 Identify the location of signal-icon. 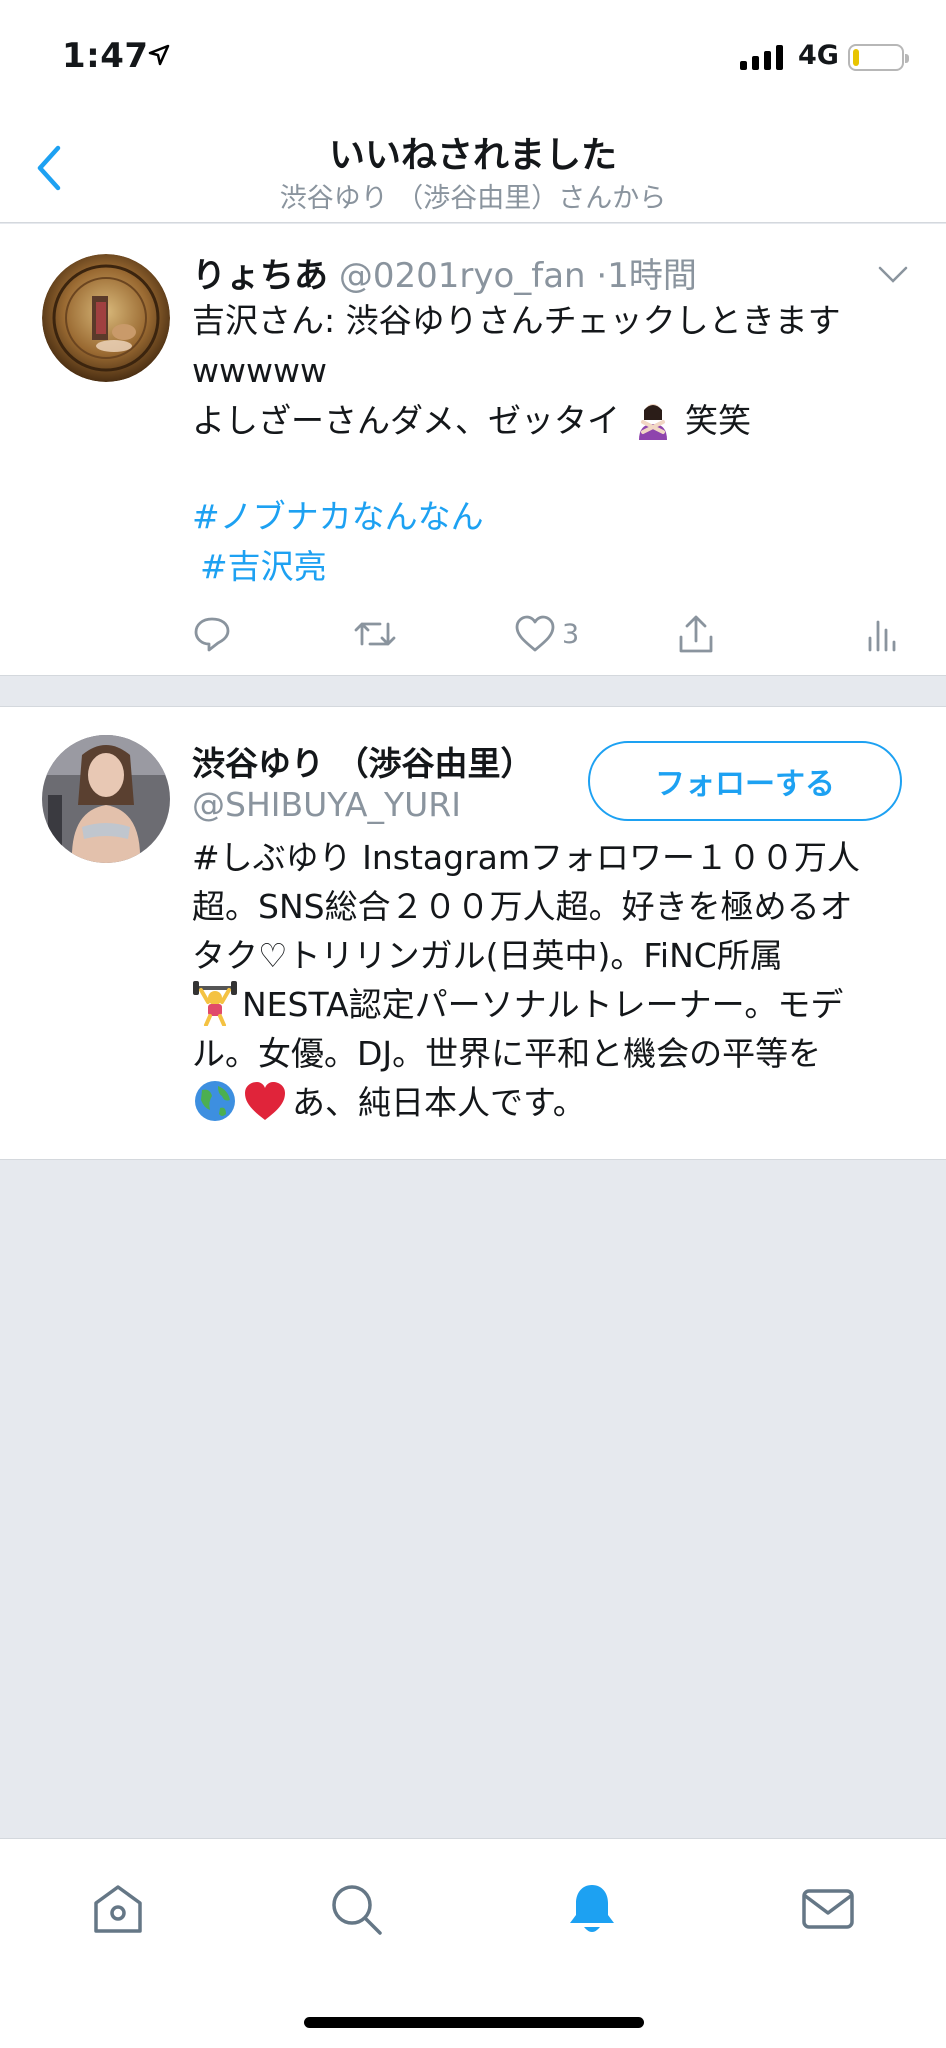
(761, 57).